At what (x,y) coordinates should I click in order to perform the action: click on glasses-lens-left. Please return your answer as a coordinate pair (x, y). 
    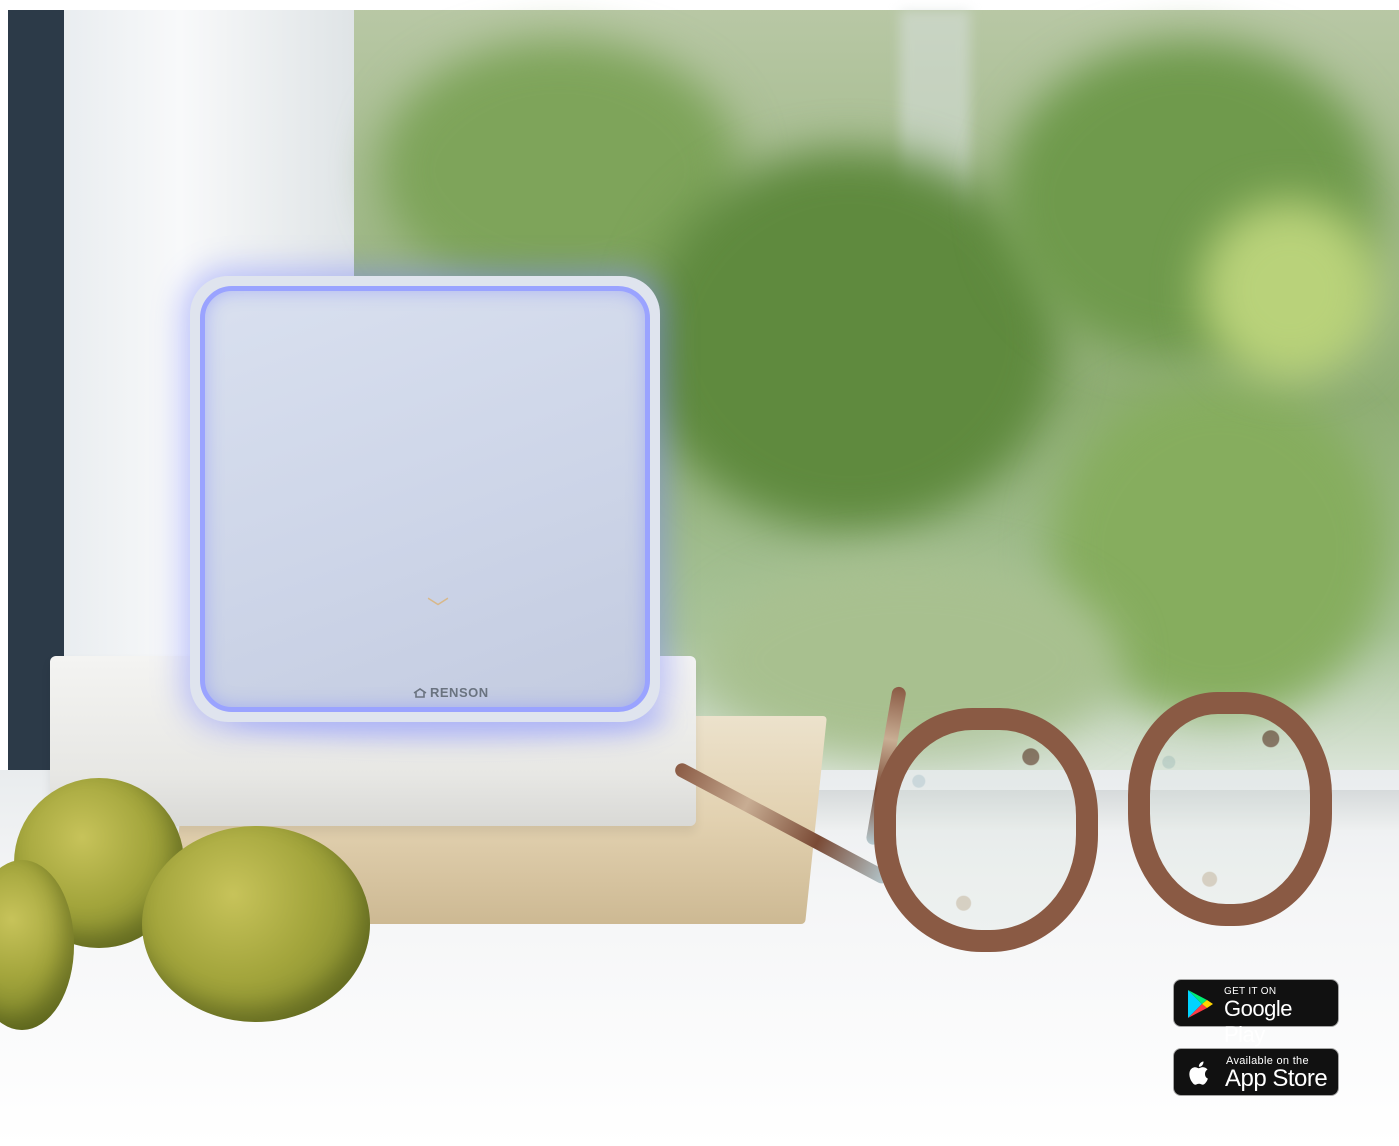
    Looking at the image, I should click on (986, 830).